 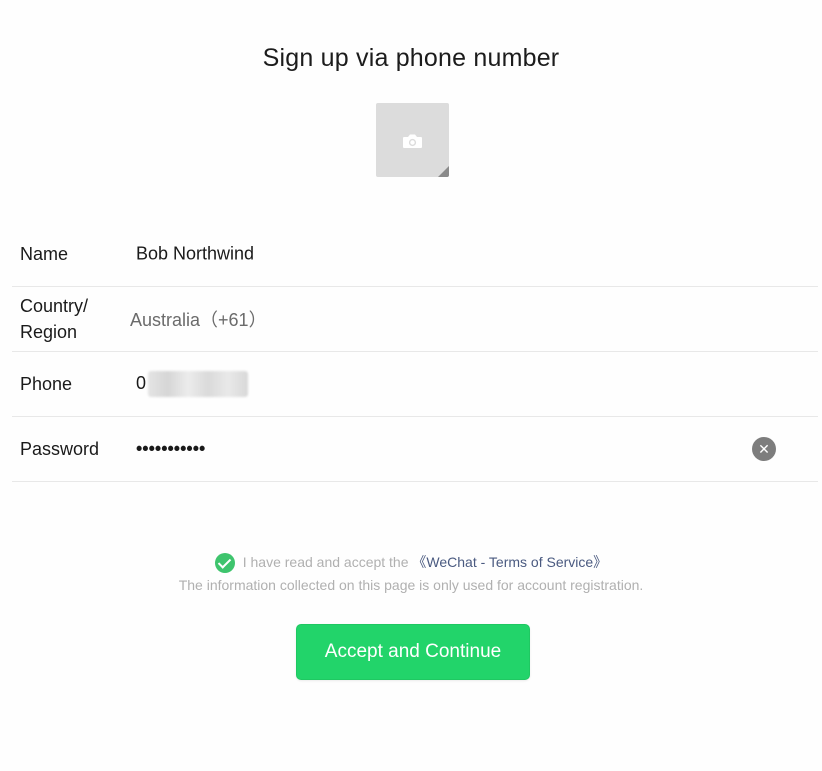 I want to click on country-row: Country/ Region Australia（+61）, so click(x=415, y=319).